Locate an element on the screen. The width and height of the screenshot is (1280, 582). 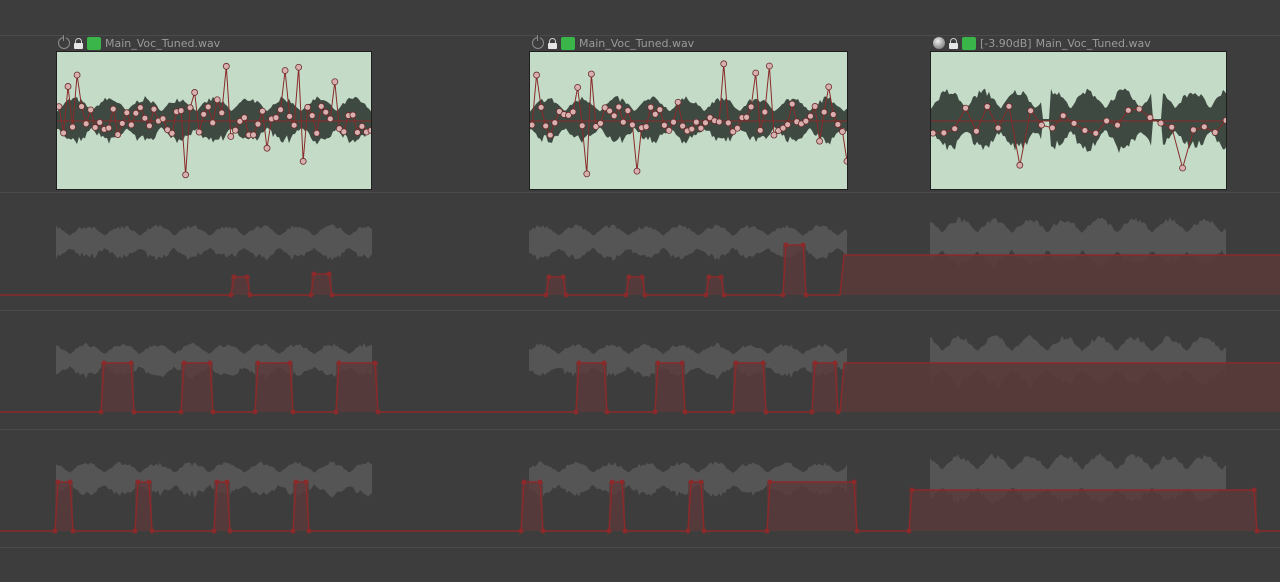
gain-knob-icon is located at coordinates (939, 43).